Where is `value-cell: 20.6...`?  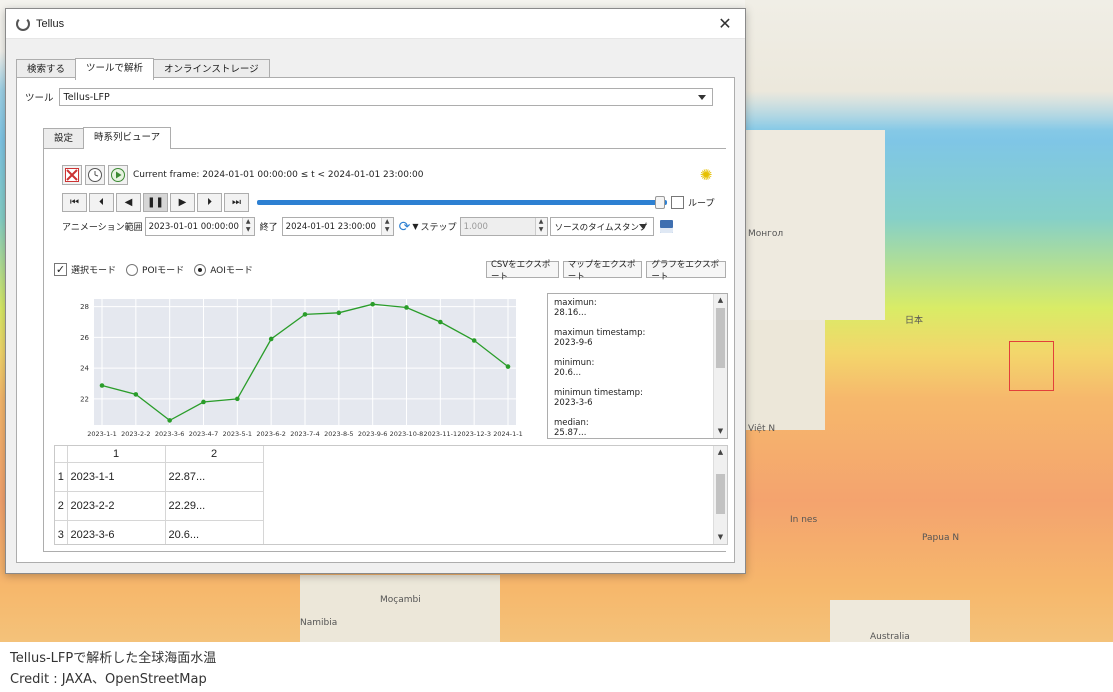 value-cell: 20.6... is located at coordinates (214, 532).